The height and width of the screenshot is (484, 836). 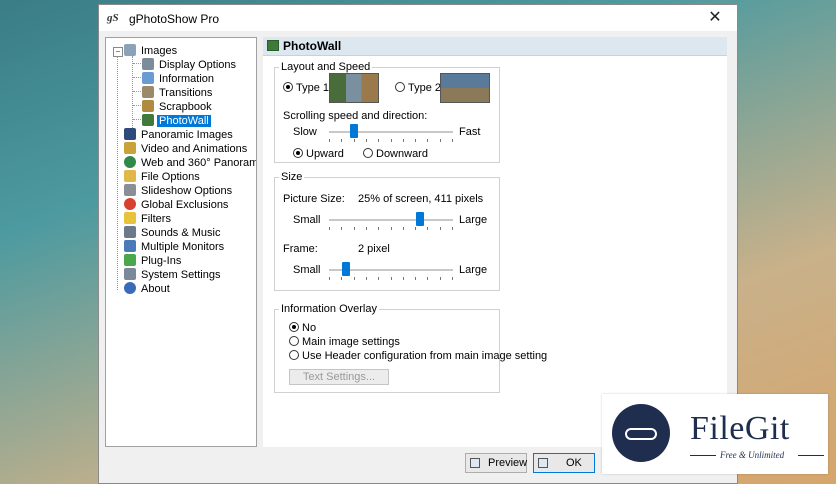 What do you see at coordinates (130, 218) in the screenshot?
I see `filter-icon` at bounding box center [130, 218].